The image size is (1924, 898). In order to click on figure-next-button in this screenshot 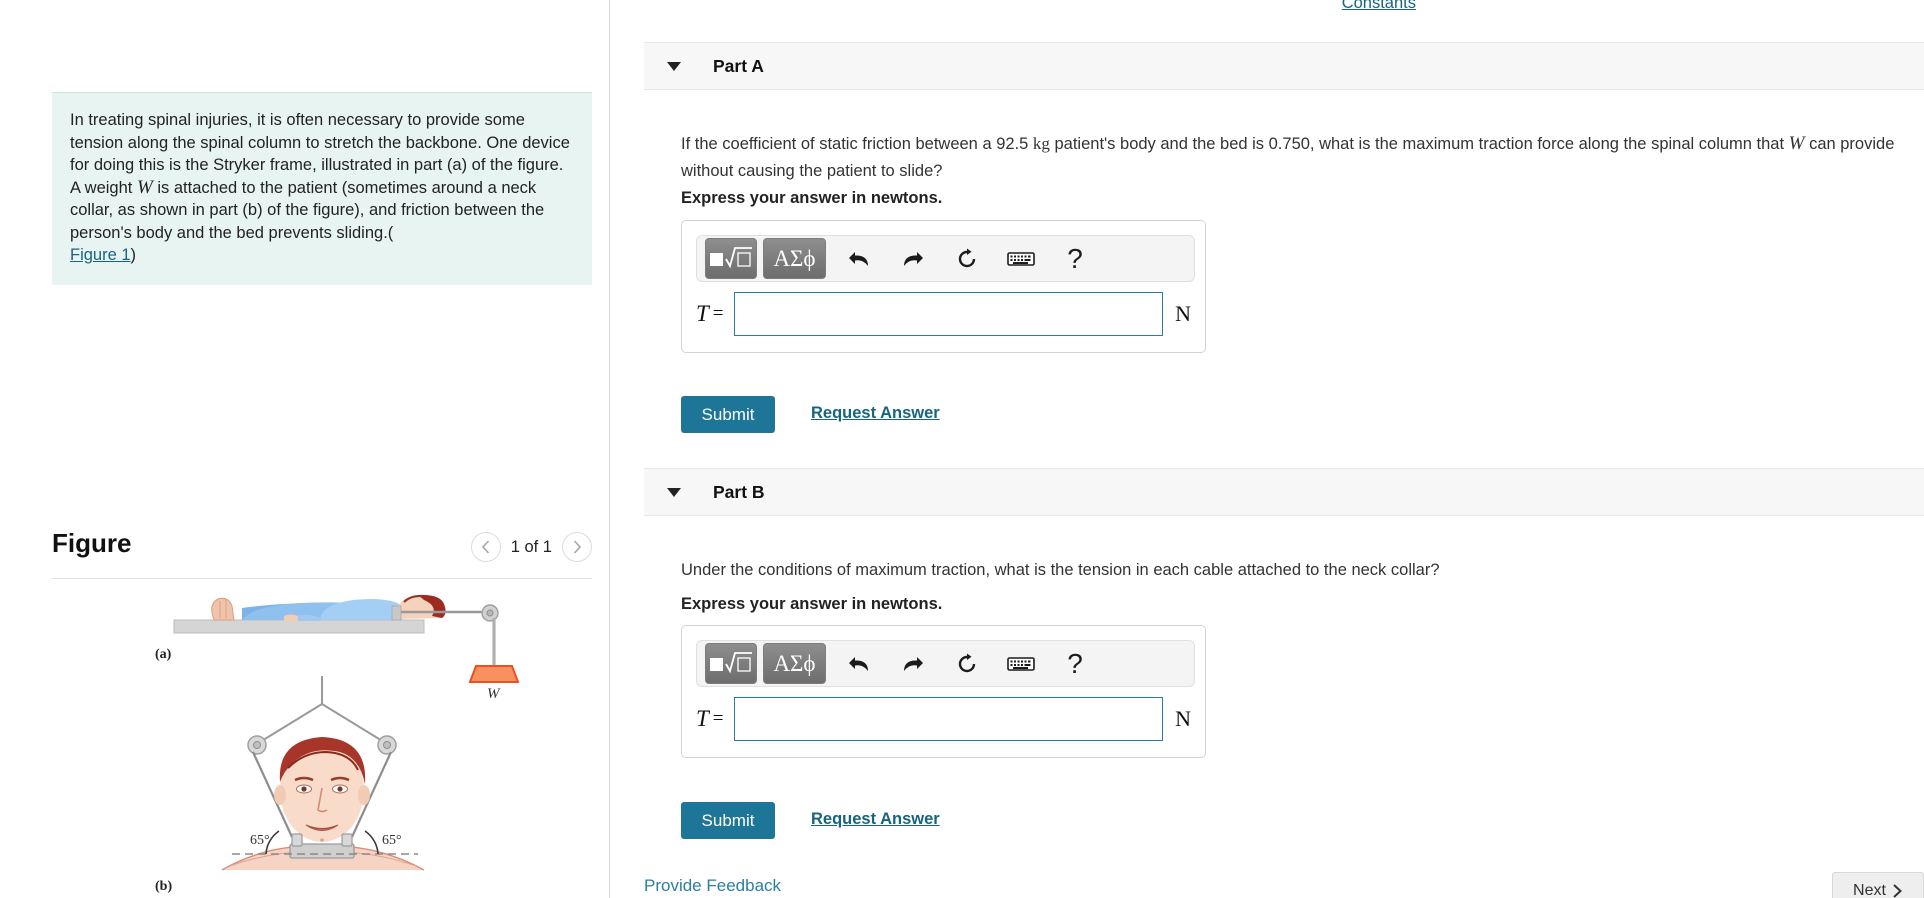, I will do `click(577, 547)`.